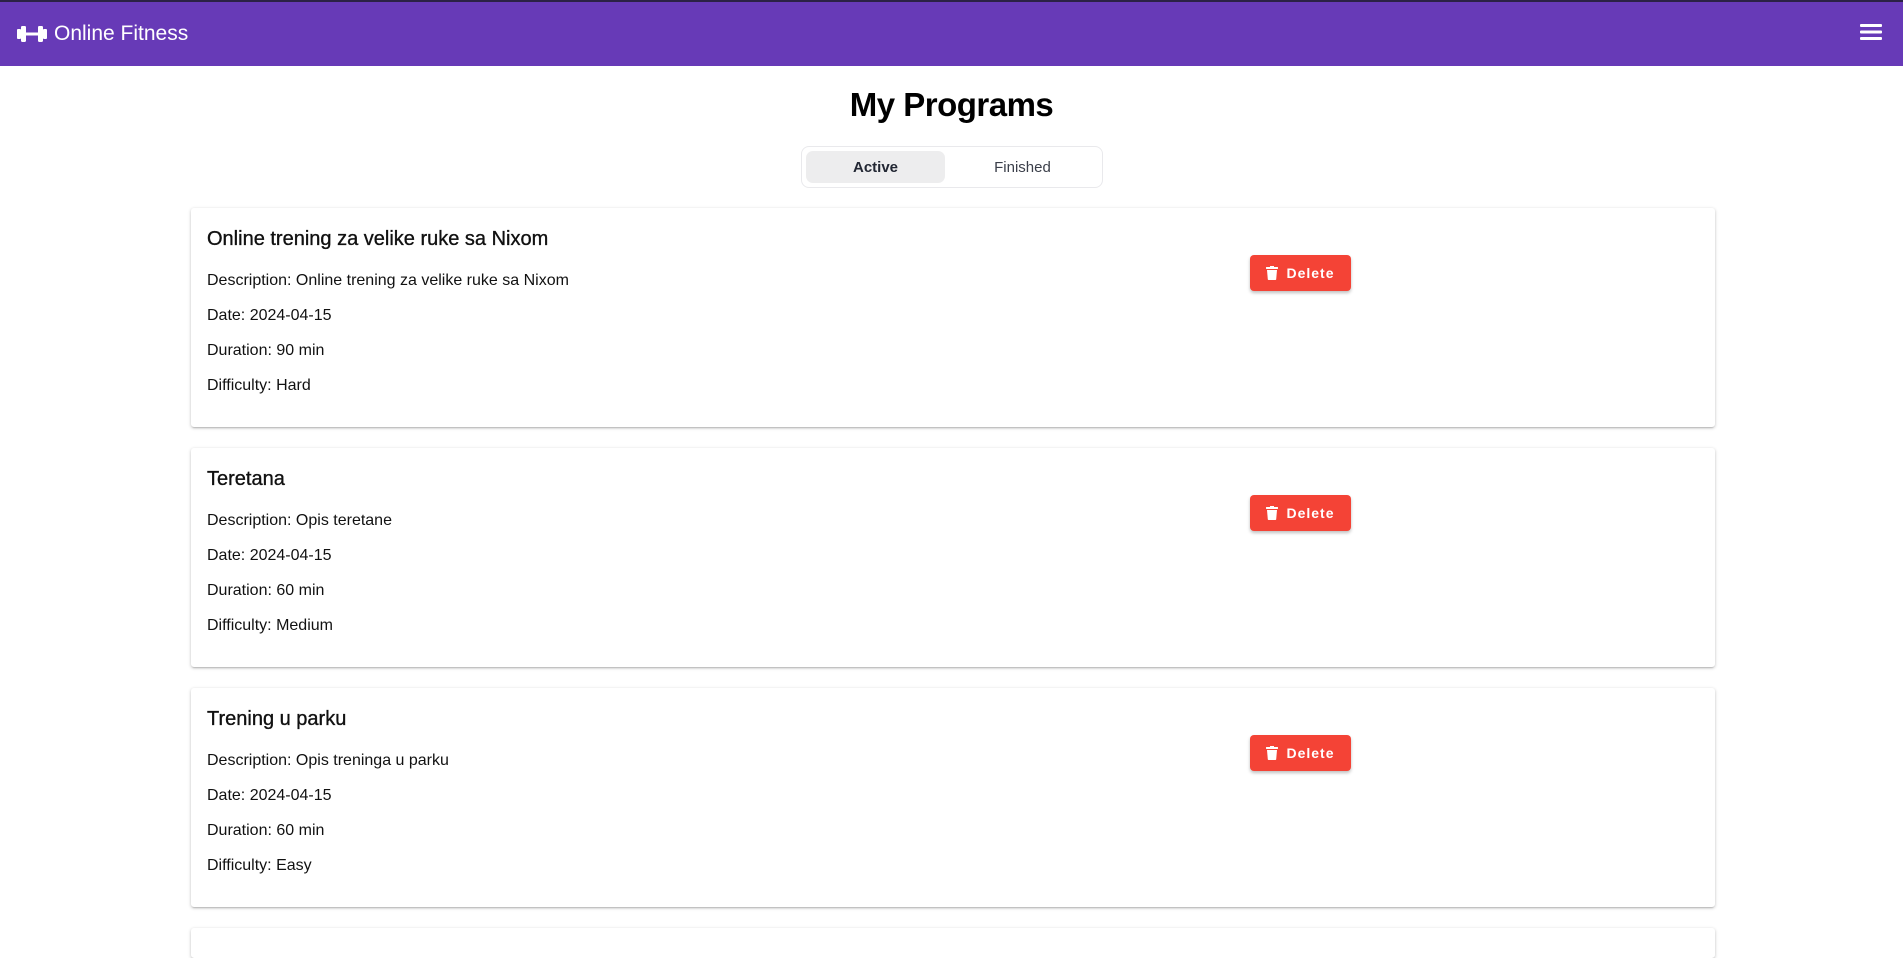  I want to click on program-title: Online trening za velike ruke sa Nixom, so click(378, 239).